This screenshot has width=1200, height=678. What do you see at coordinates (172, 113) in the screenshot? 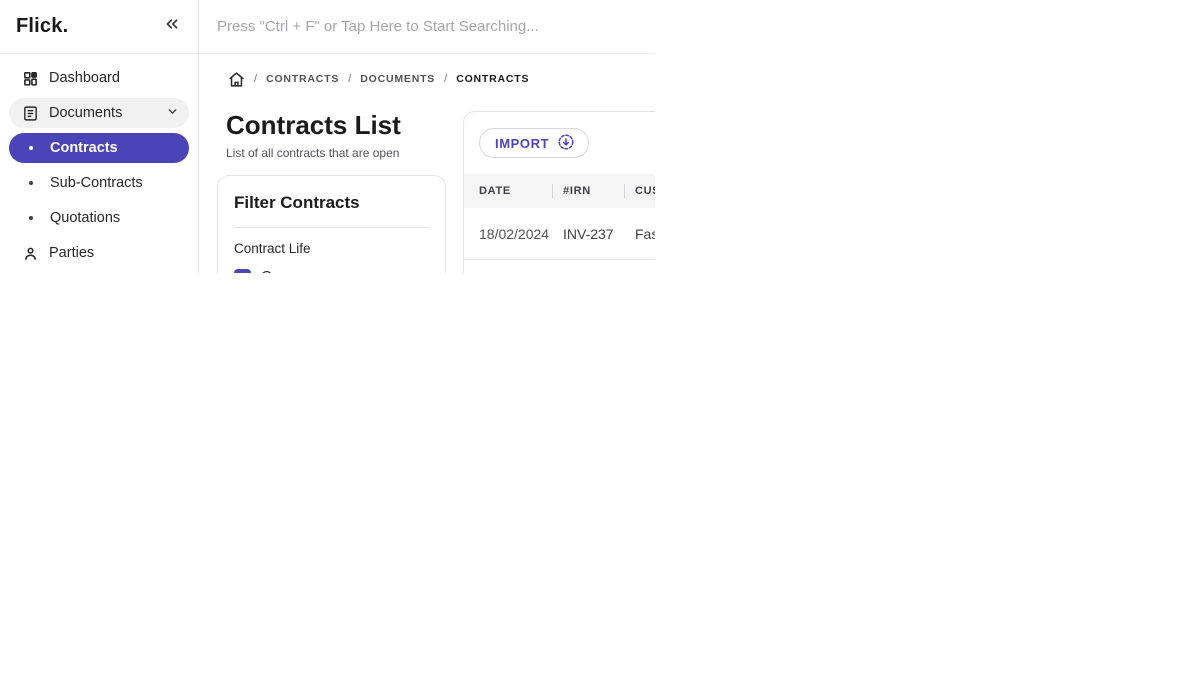
I see `chevron-down-icon` at bounding box center [172, 113].